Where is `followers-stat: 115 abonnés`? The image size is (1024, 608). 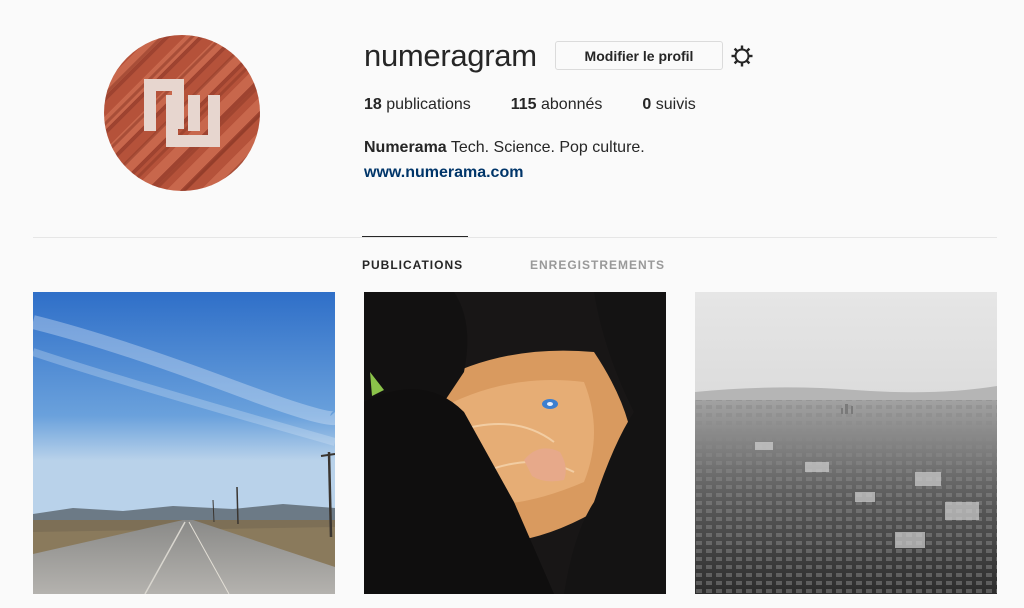
followers-stat: 115 abonnés is located at coordinates (557, 105).